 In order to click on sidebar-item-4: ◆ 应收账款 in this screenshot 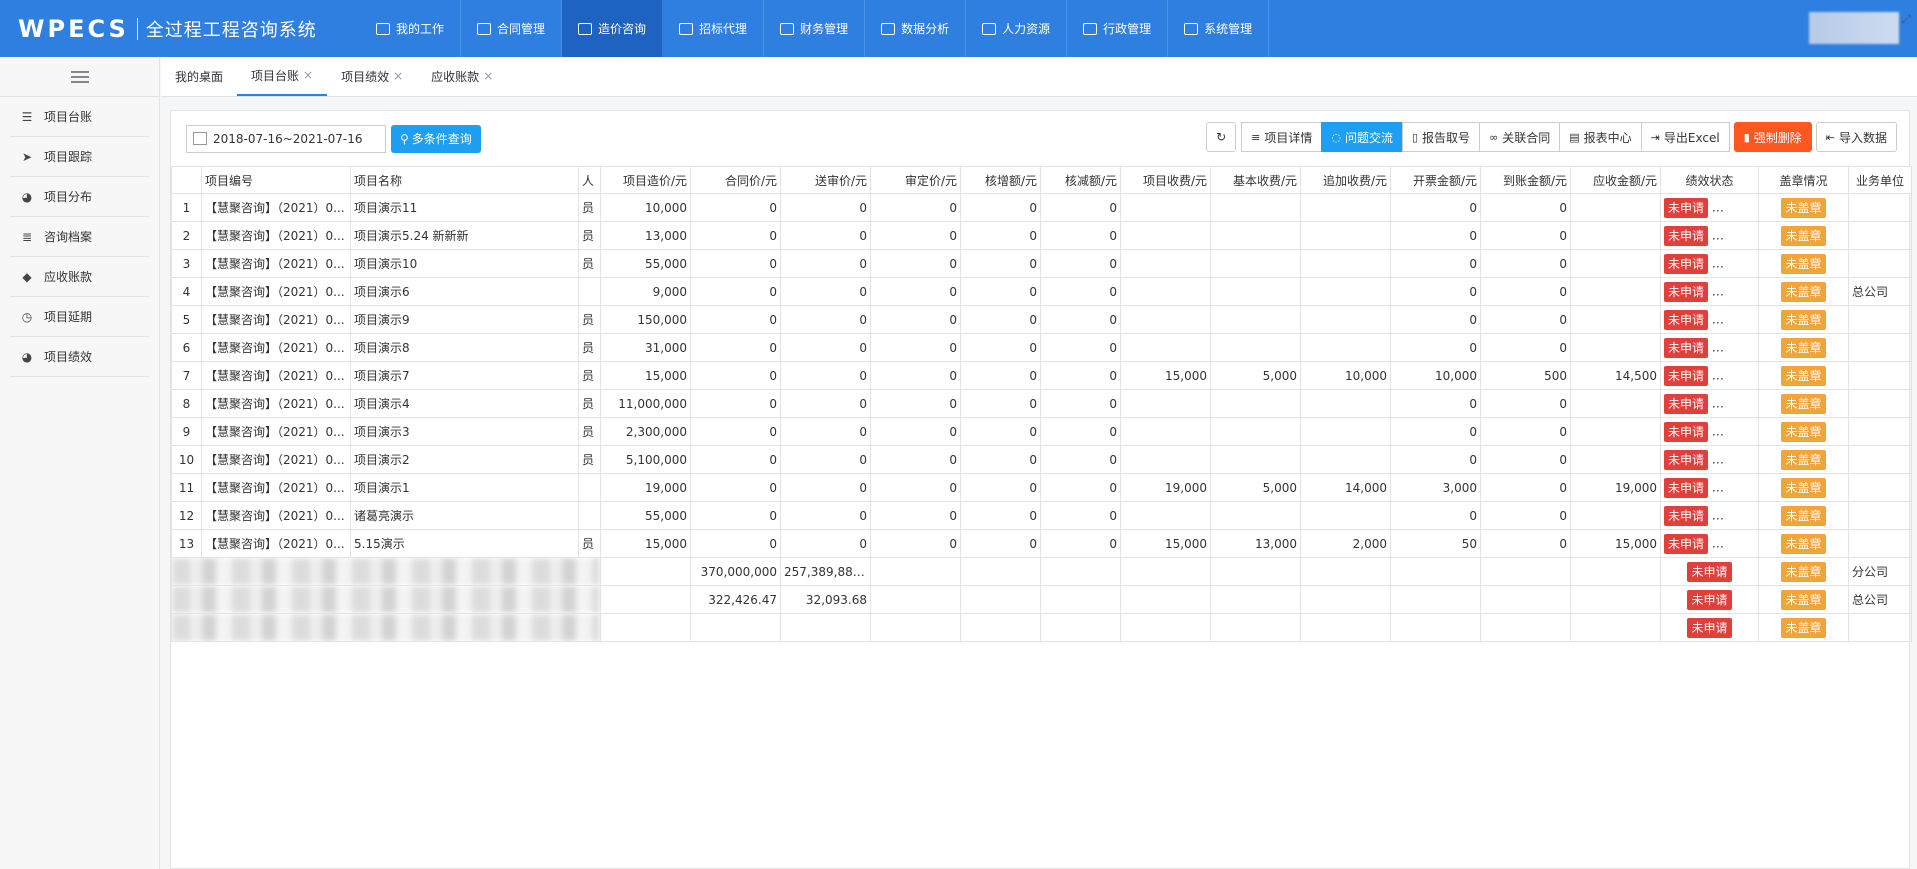, I will do `click(79, 277)`.